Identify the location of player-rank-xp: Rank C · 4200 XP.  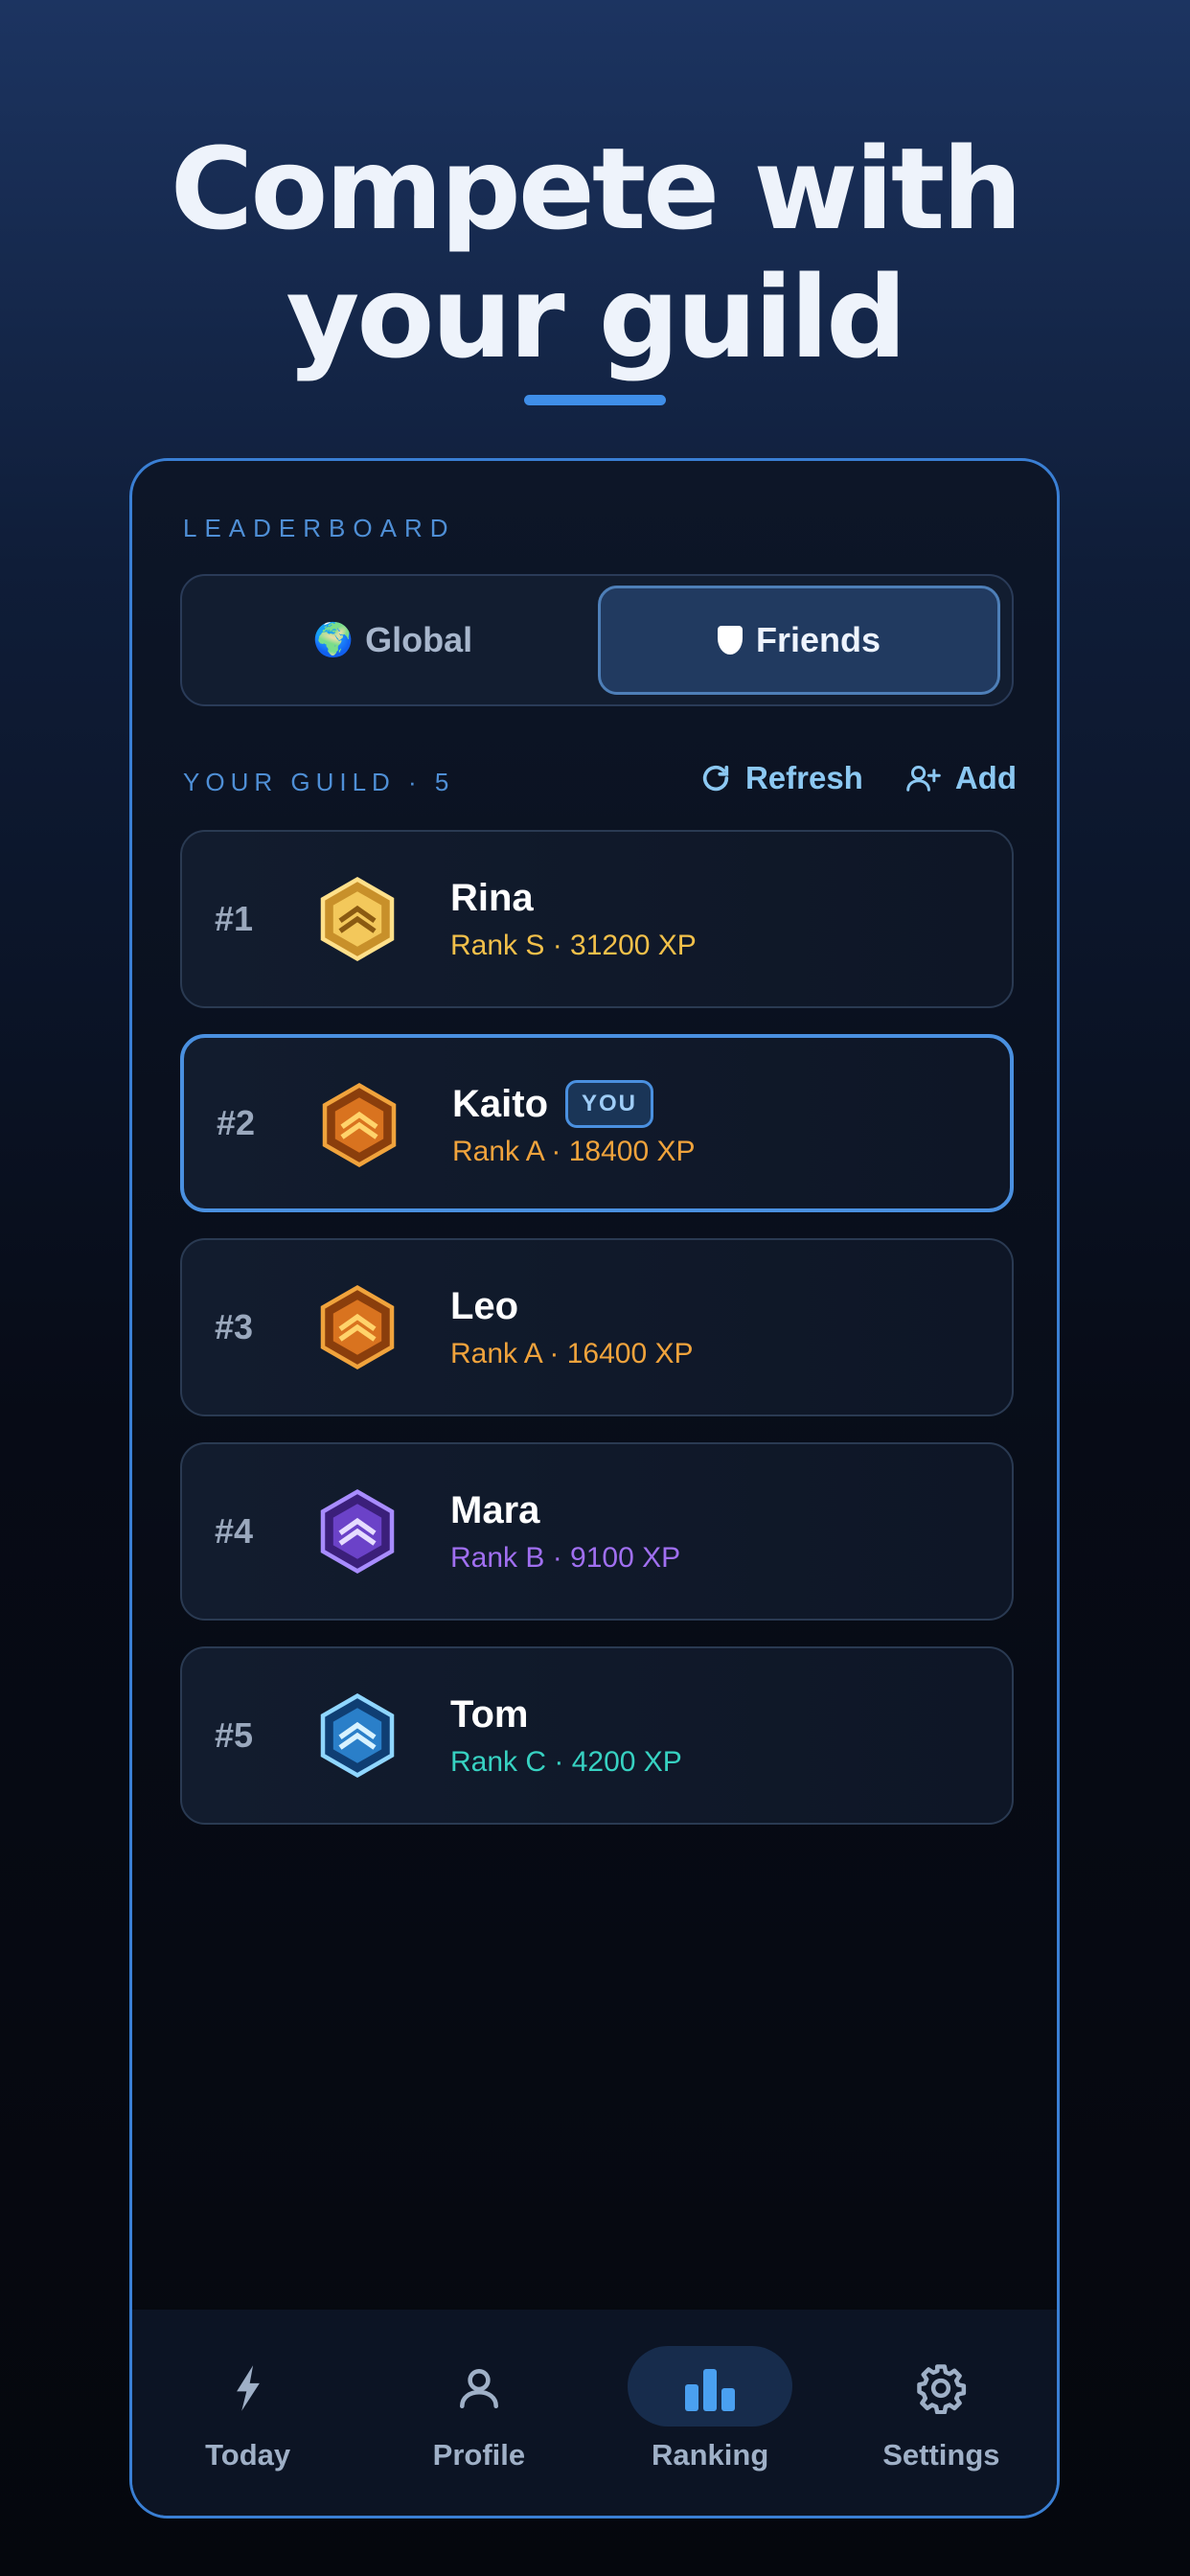
(566, 1762).